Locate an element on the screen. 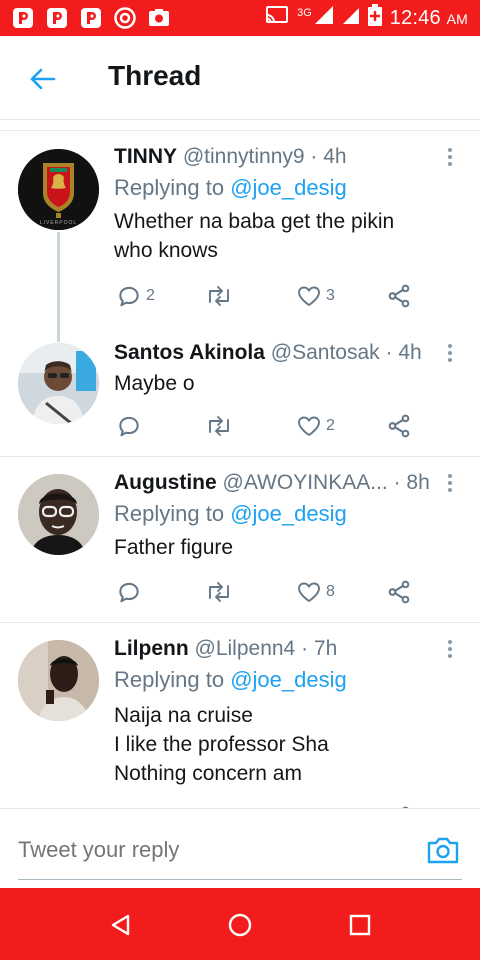  tweet: Santos Akinola @Santosak · 4h Maybe o 2 is located at coordinates (240, 390).